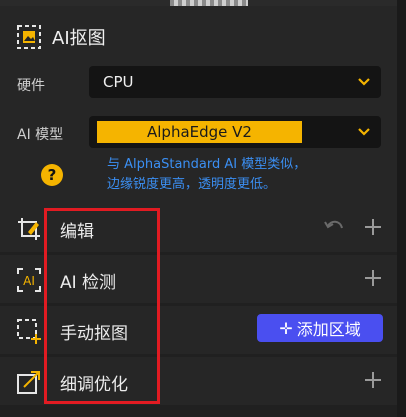  I want to click on image-select-icon, so click(29, 37).